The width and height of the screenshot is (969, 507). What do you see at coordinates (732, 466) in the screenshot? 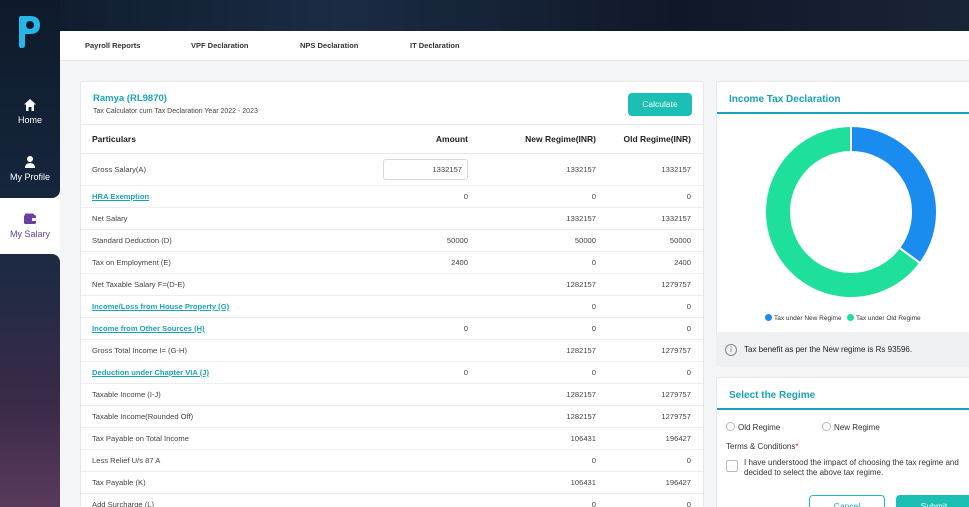
I see `agree-checkbox` at bounding box center [732, 466].